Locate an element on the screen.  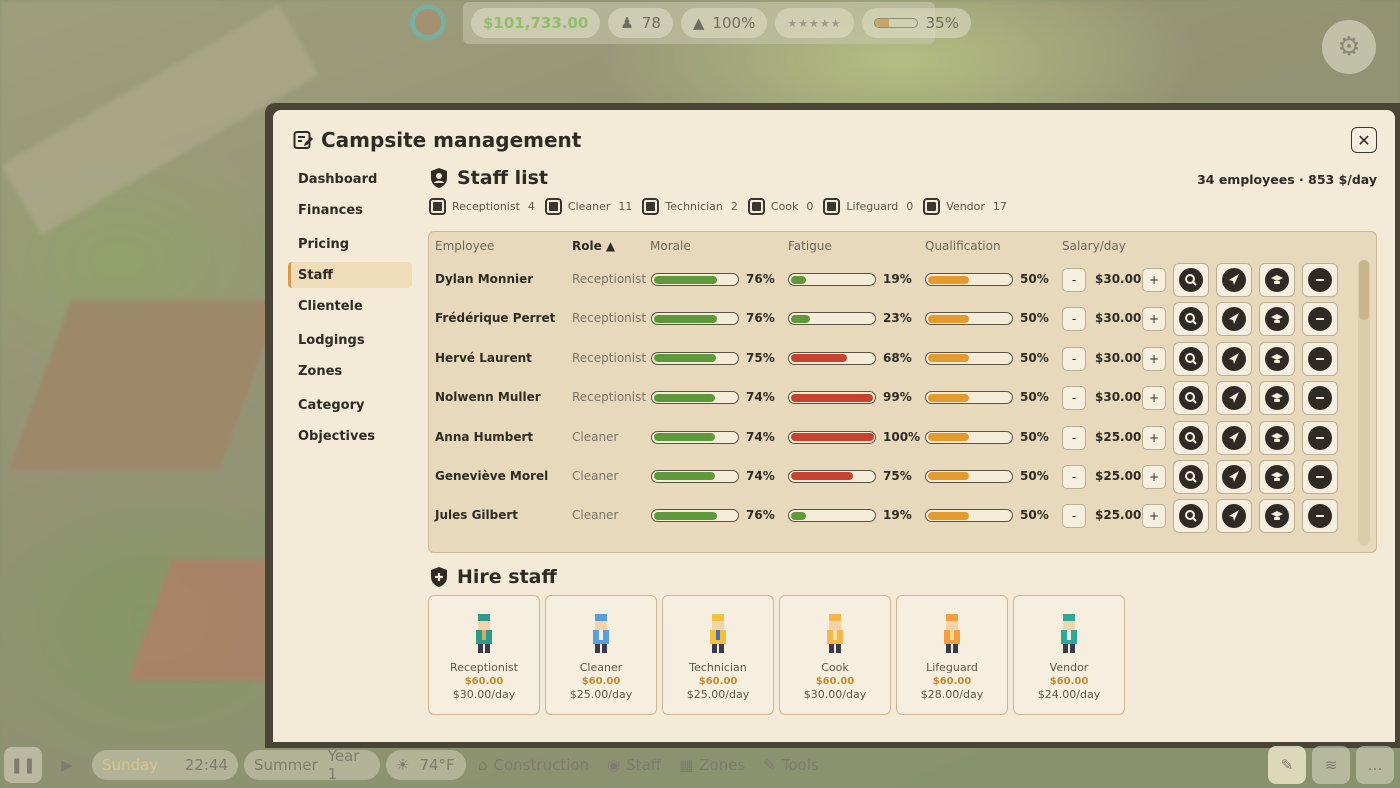
nav-item-zones: Zones is located at coordinates (350, 371).